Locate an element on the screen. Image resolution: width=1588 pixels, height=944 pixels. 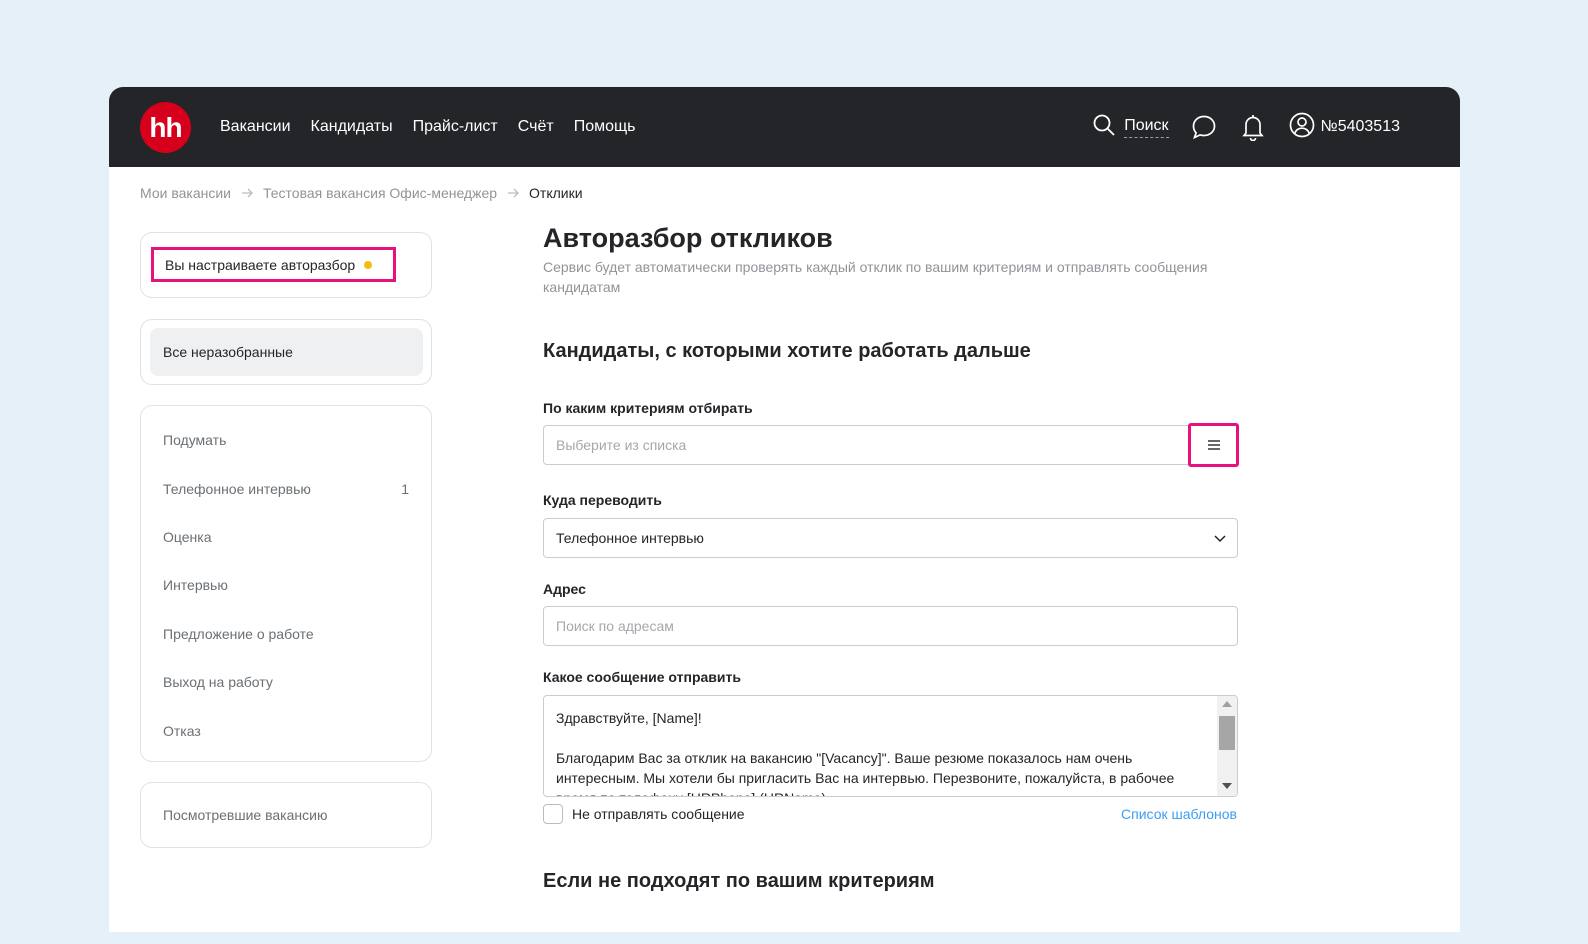
folder-all-unsorted: Все неразобранные is located at coordinates (286, 352).